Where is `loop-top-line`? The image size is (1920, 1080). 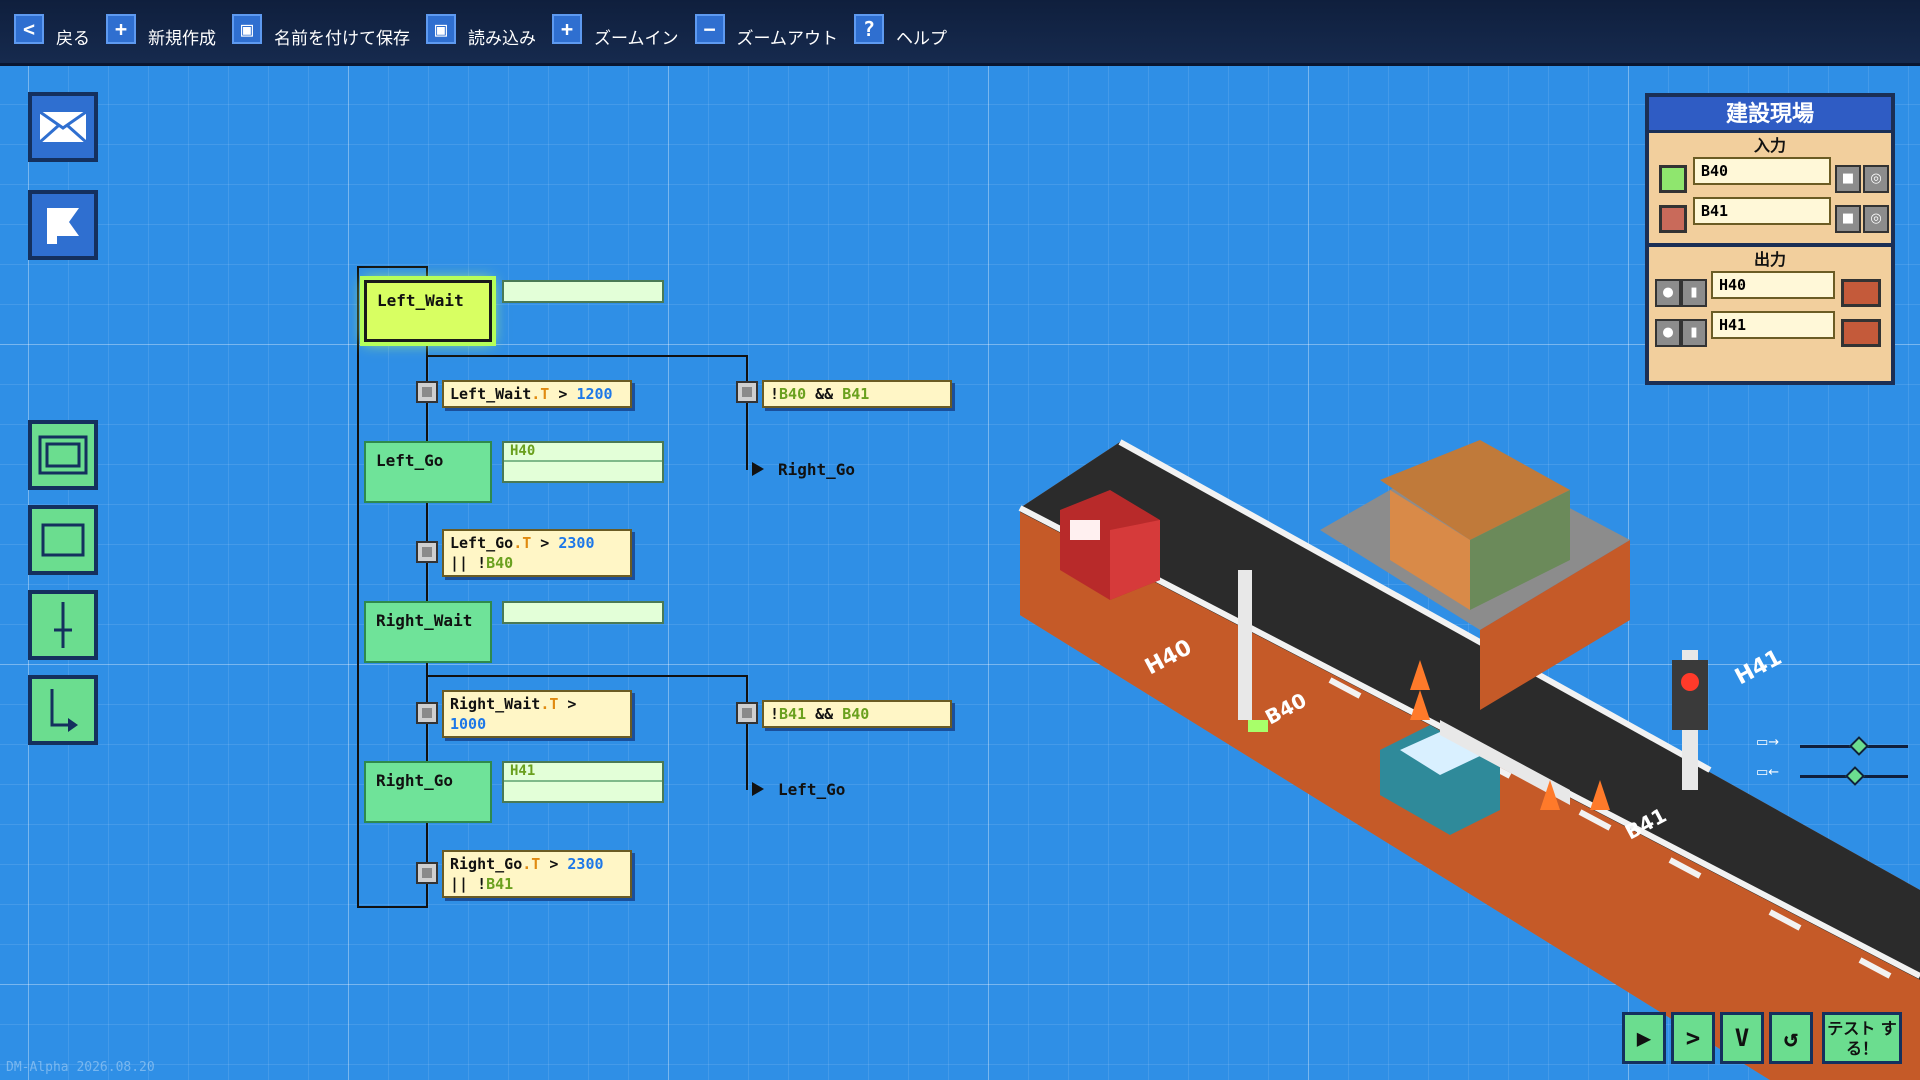
loop-top-line is located at coordinates (392, 267).